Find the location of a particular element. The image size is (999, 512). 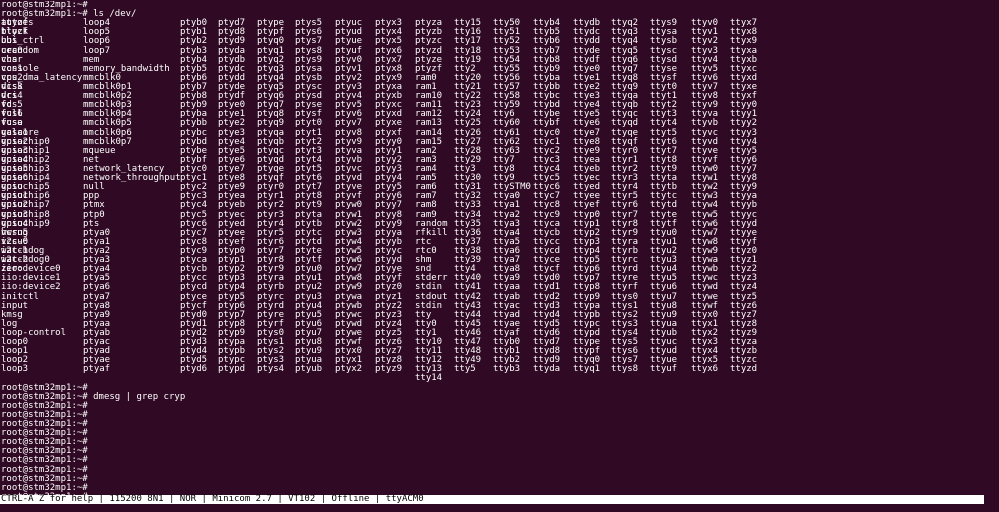

device-entry: ttyzd is located at coordinates (744, 369).